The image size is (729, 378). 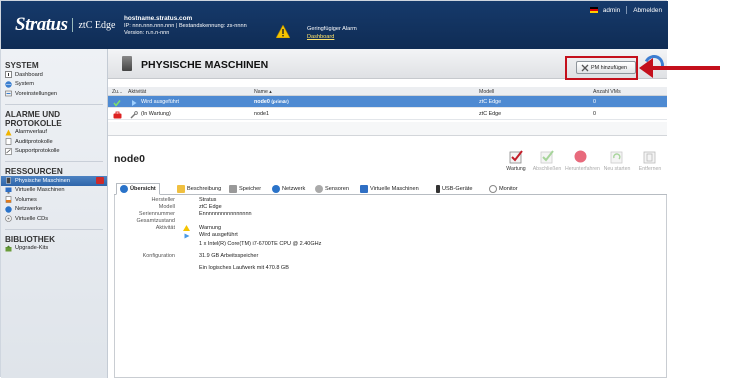 What do you see at coordinates (54, 191) in the screenshot?
I see `sidebar-item-virtual-machines: Virtuelle Maschinen` at bounding box center [54, 191].